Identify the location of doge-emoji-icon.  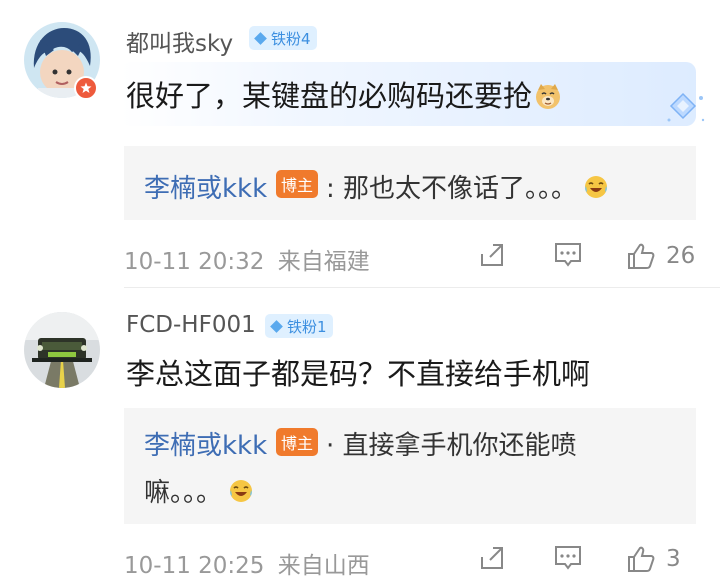
(548, 99).